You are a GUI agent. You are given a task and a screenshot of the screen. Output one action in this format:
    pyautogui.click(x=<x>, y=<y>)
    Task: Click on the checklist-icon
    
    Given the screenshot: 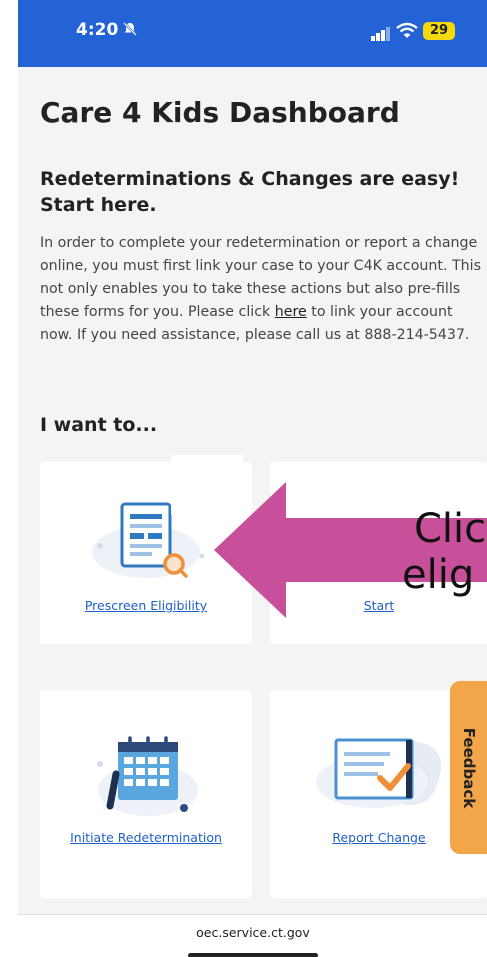 What is the action you would take?
    pyautogui.click(x=377, y=774)
    